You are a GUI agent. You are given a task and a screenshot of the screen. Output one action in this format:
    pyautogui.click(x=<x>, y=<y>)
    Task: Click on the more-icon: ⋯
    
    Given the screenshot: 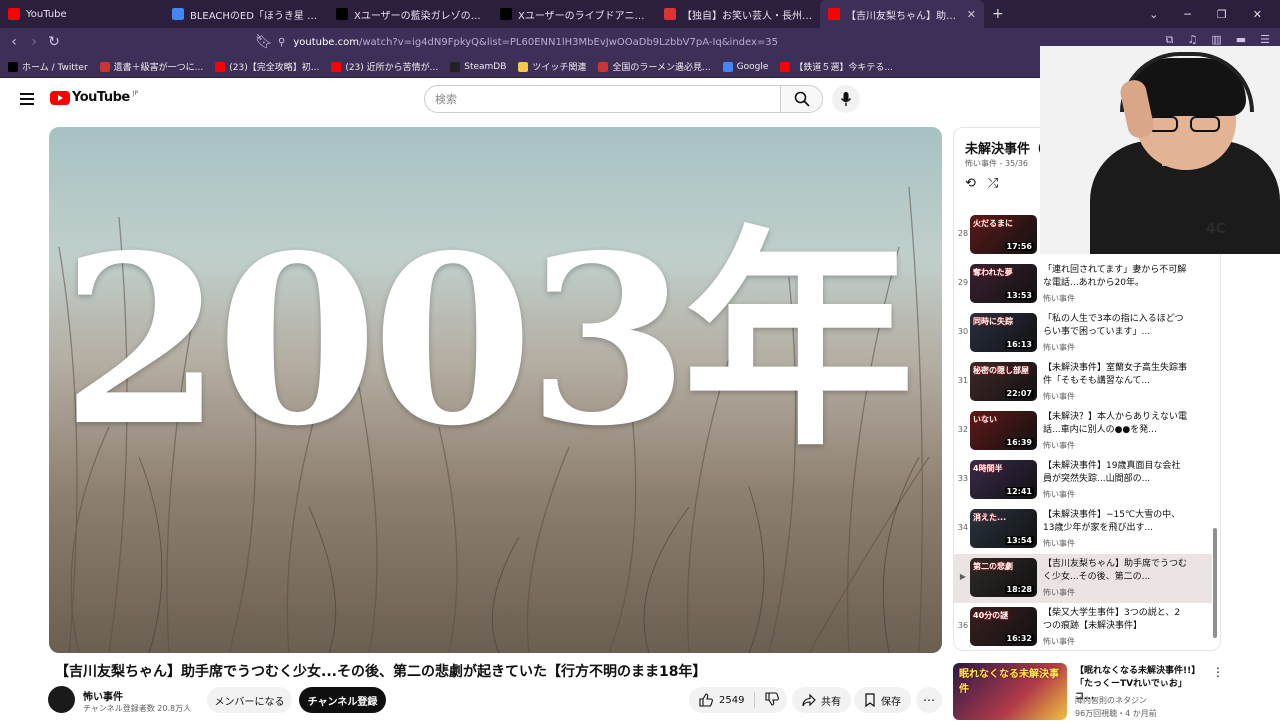 What is the action you would take?
    pyautogui.click(x=929, y=700)
    